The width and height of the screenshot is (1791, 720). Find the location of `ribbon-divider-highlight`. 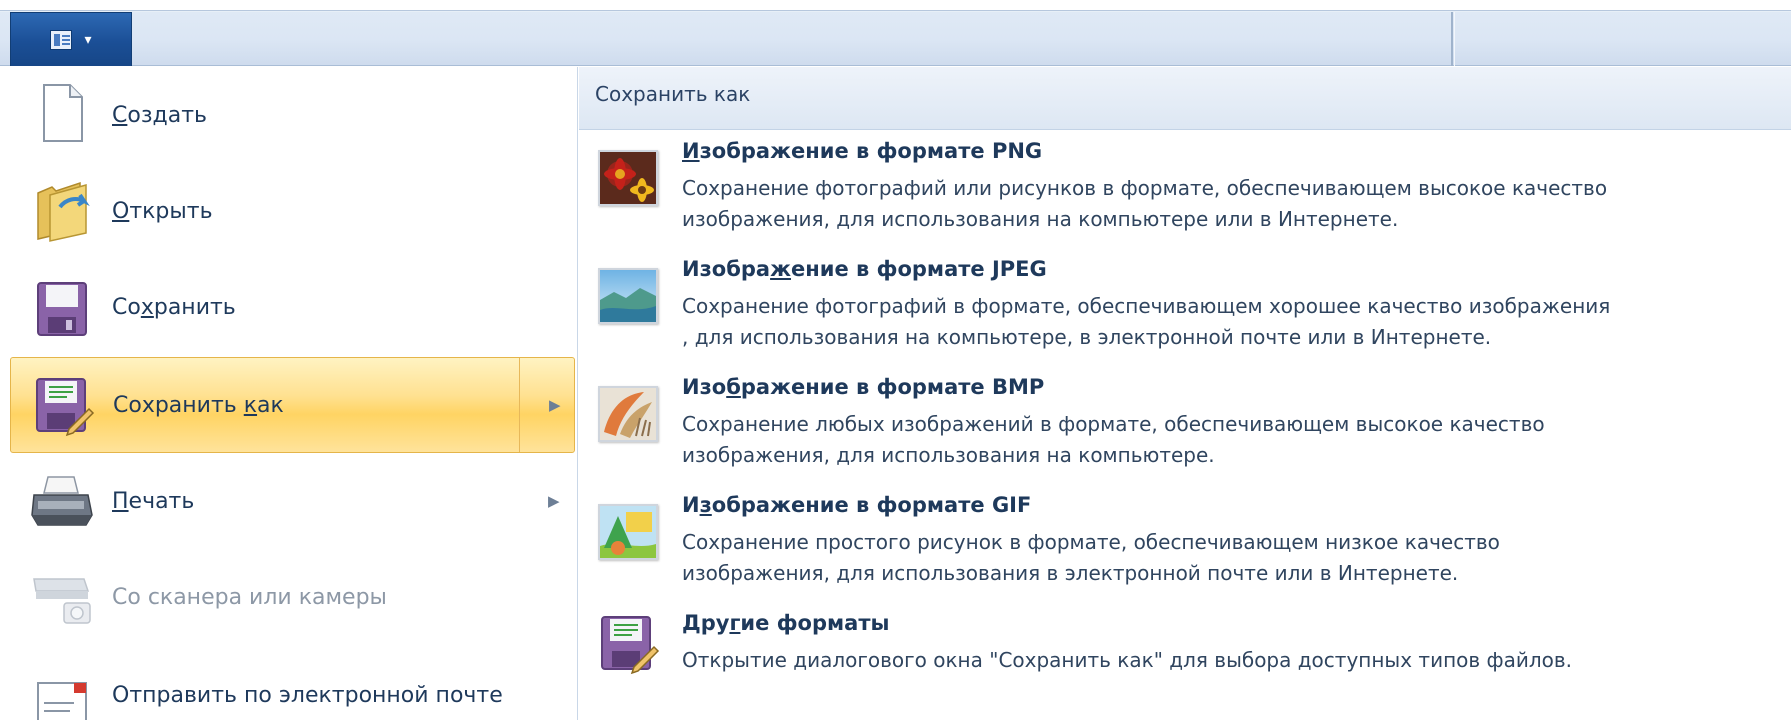

ribbon-divider-highlight is located at coordinates (1454, 39).